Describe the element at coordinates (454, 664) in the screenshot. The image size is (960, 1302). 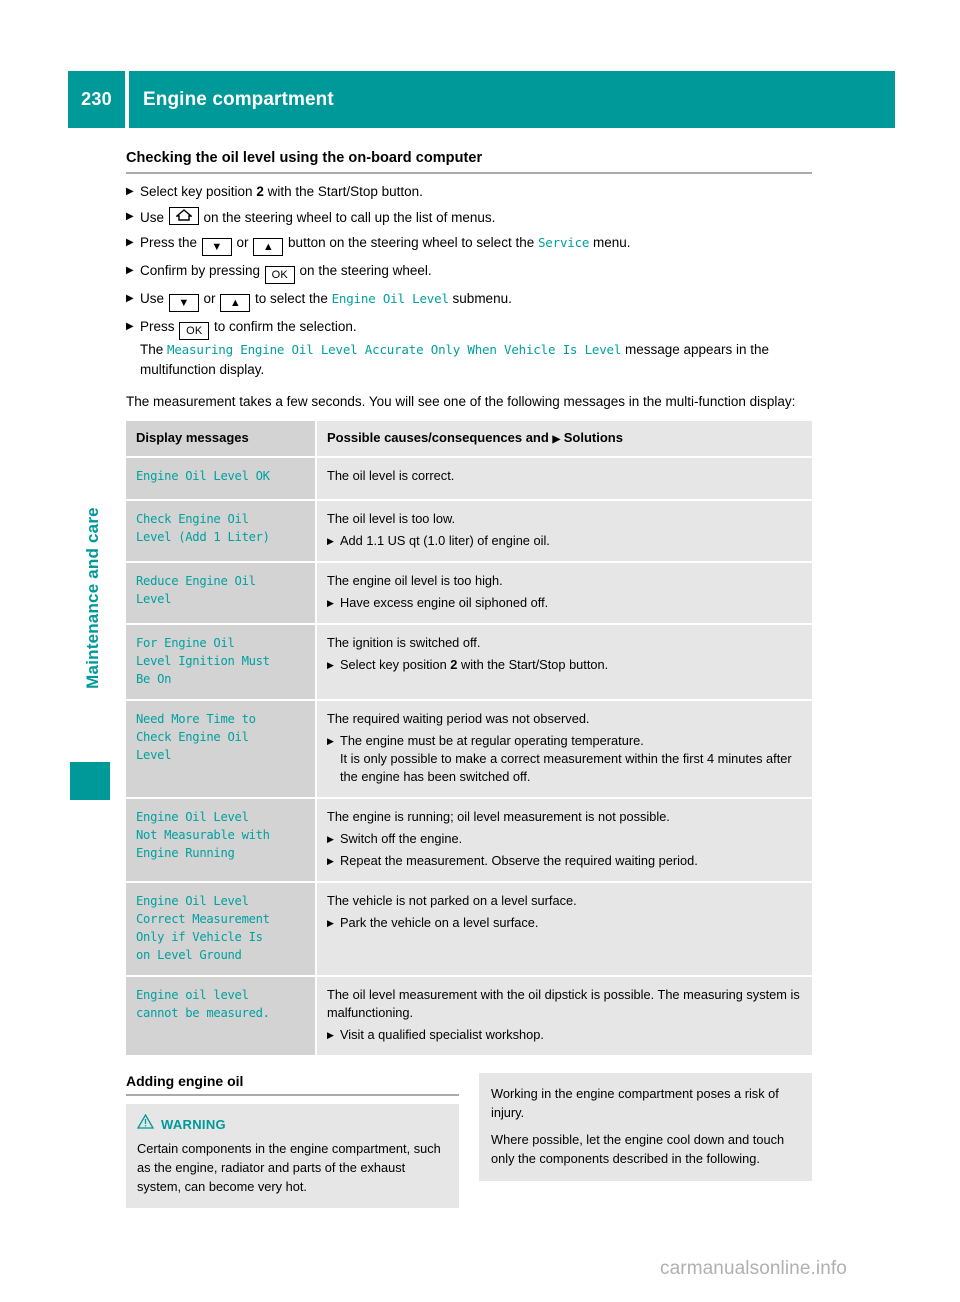
I see `key-position-value: 2` at that location.